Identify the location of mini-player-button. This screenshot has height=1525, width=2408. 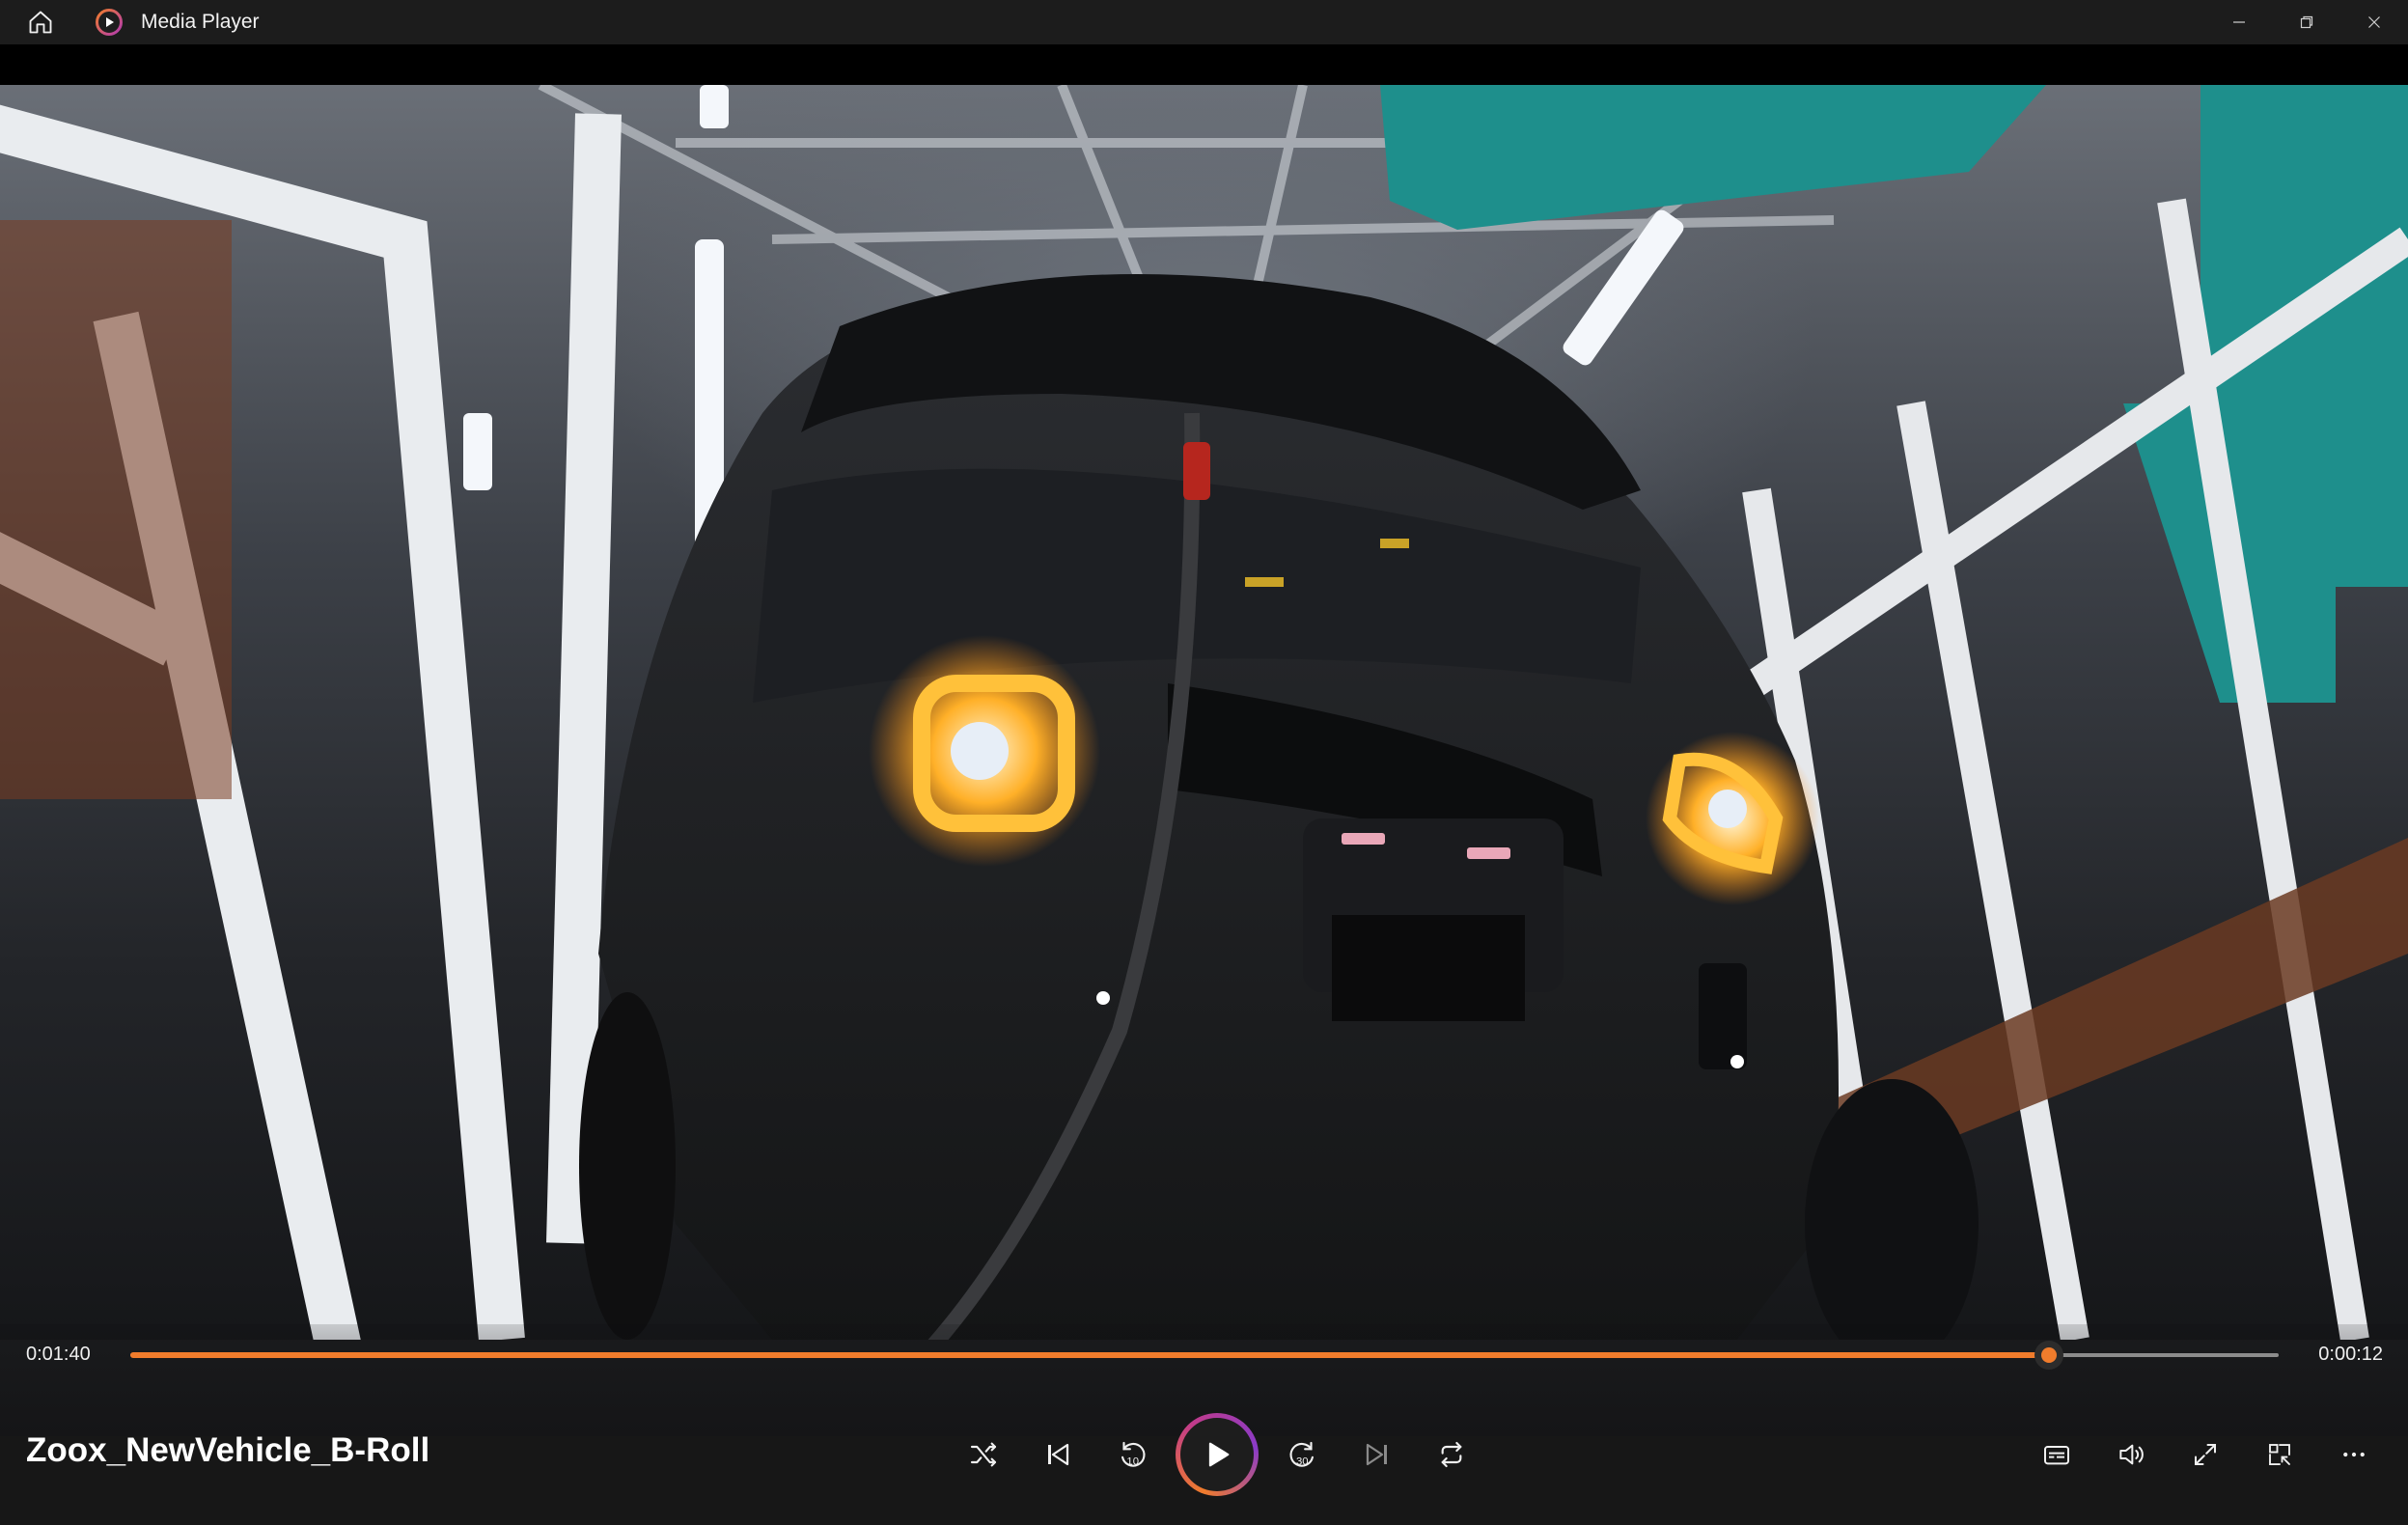
(2279, 1455).